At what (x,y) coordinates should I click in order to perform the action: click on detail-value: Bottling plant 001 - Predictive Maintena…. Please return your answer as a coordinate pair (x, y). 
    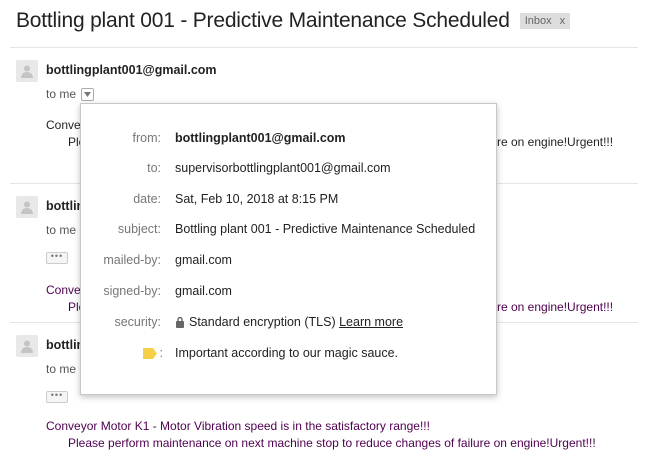
    Looking at the image, I should click on (325, 229).